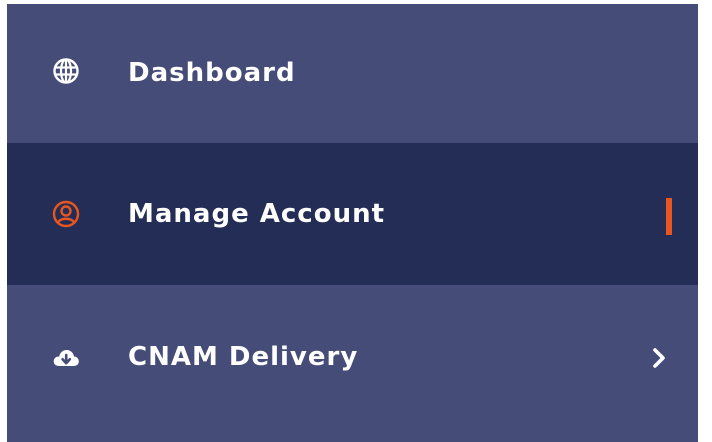 This screenshot has height=442, width=712. Describe the element at coordinates (212, 73) in the screenshot. I see `sidebar-item-label: Dashboard` at that location.